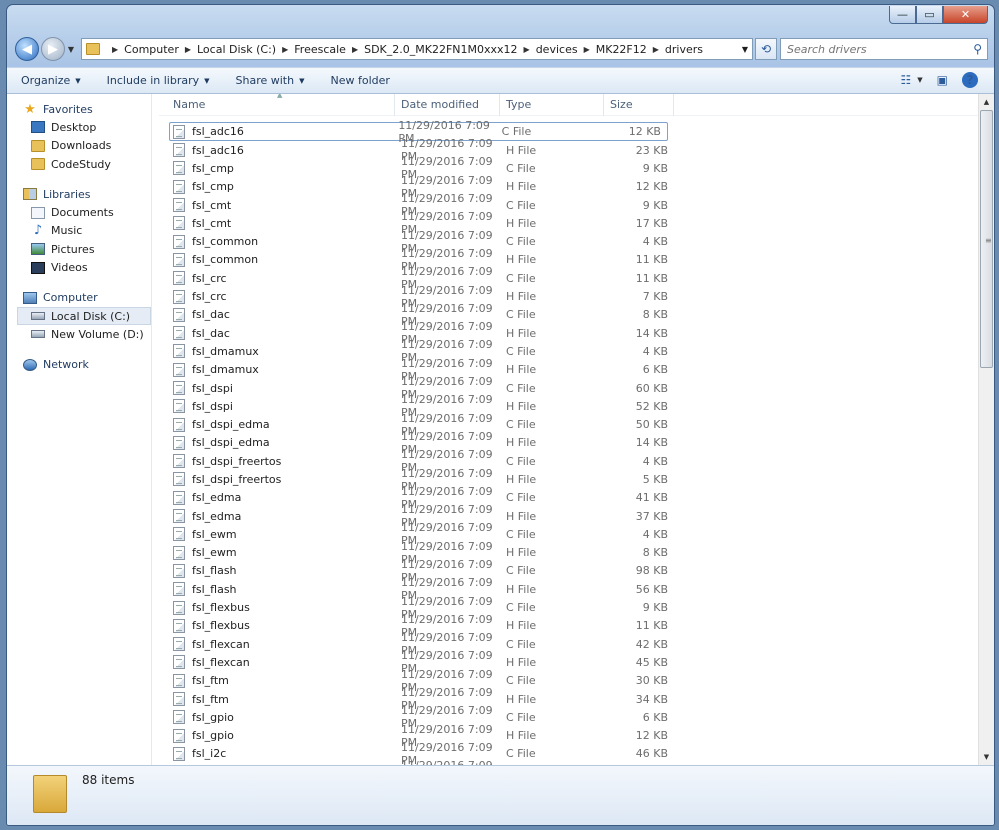 The image size is (999, 830). What do you see at coordinates (79, 298) in the screenshot?
I see `nav-computer: Computer` at bounding box center [79, 298].